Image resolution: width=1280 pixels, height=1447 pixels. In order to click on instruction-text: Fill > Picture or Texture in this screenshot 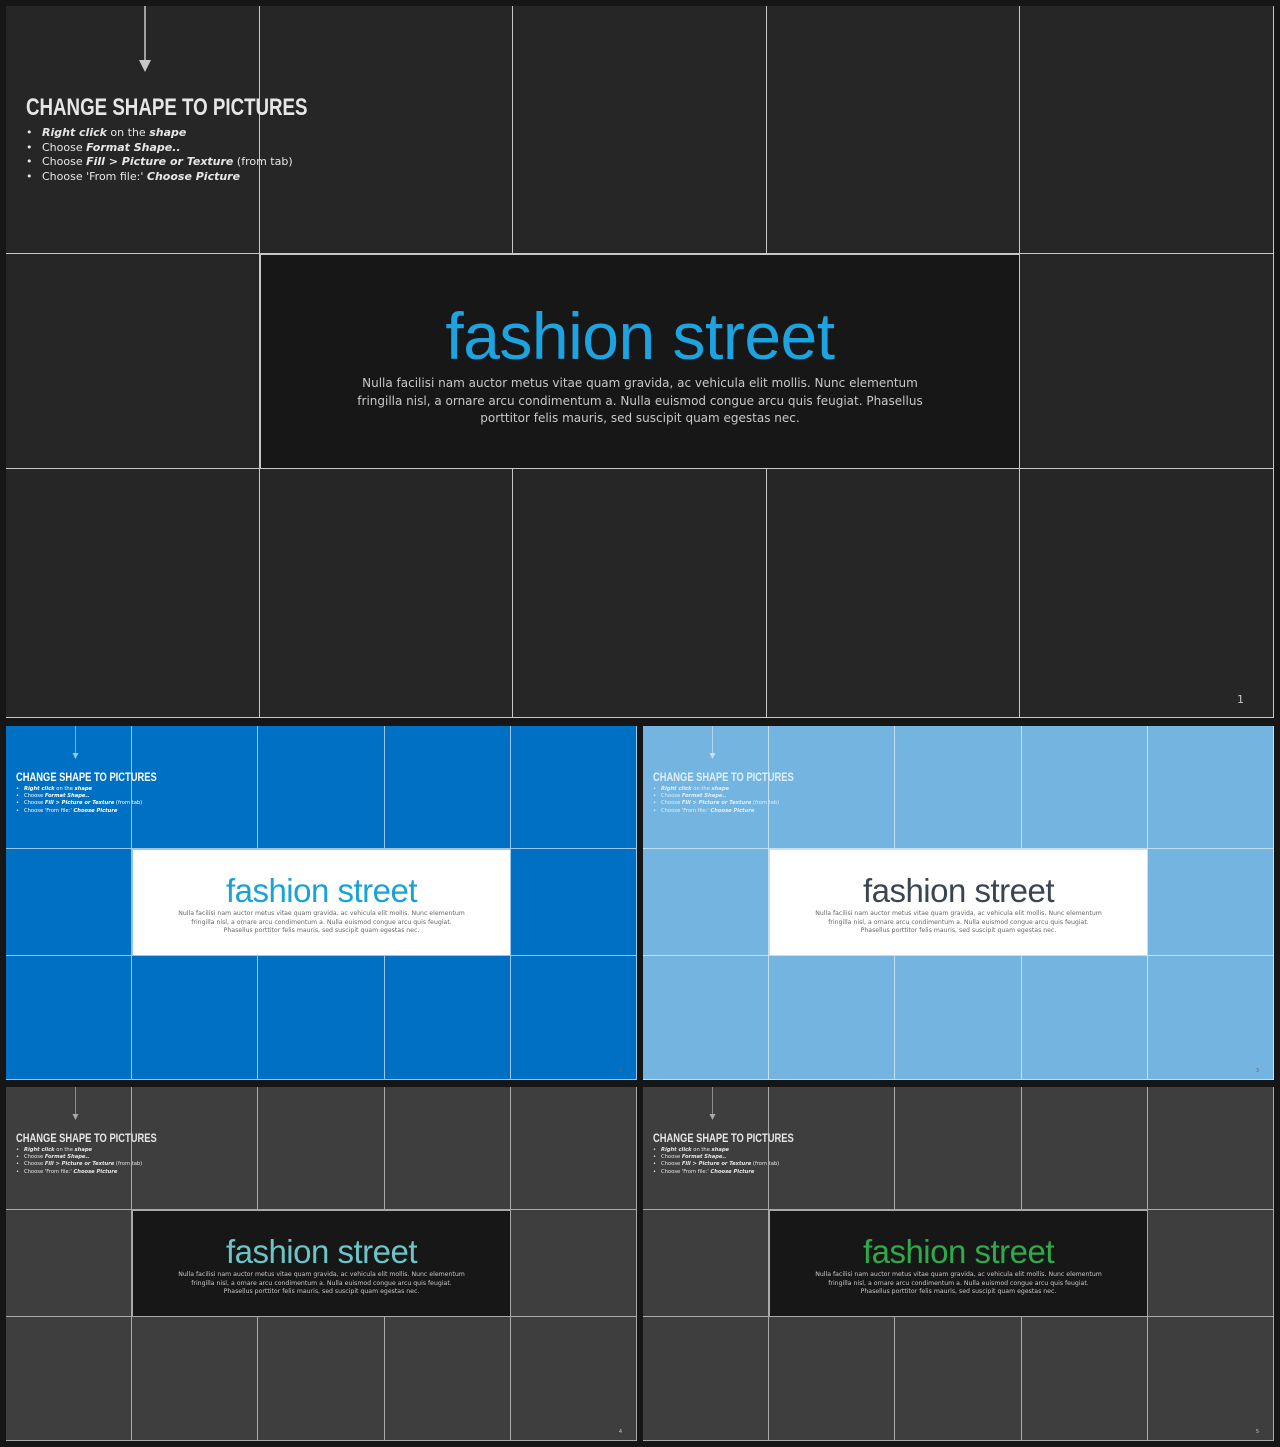, I will do `click(79, 1164)`.